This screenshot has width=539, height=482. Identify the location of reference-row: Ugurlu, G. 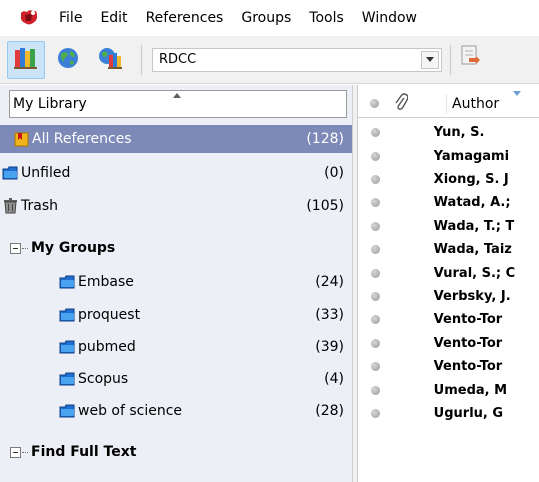
(448, 413).